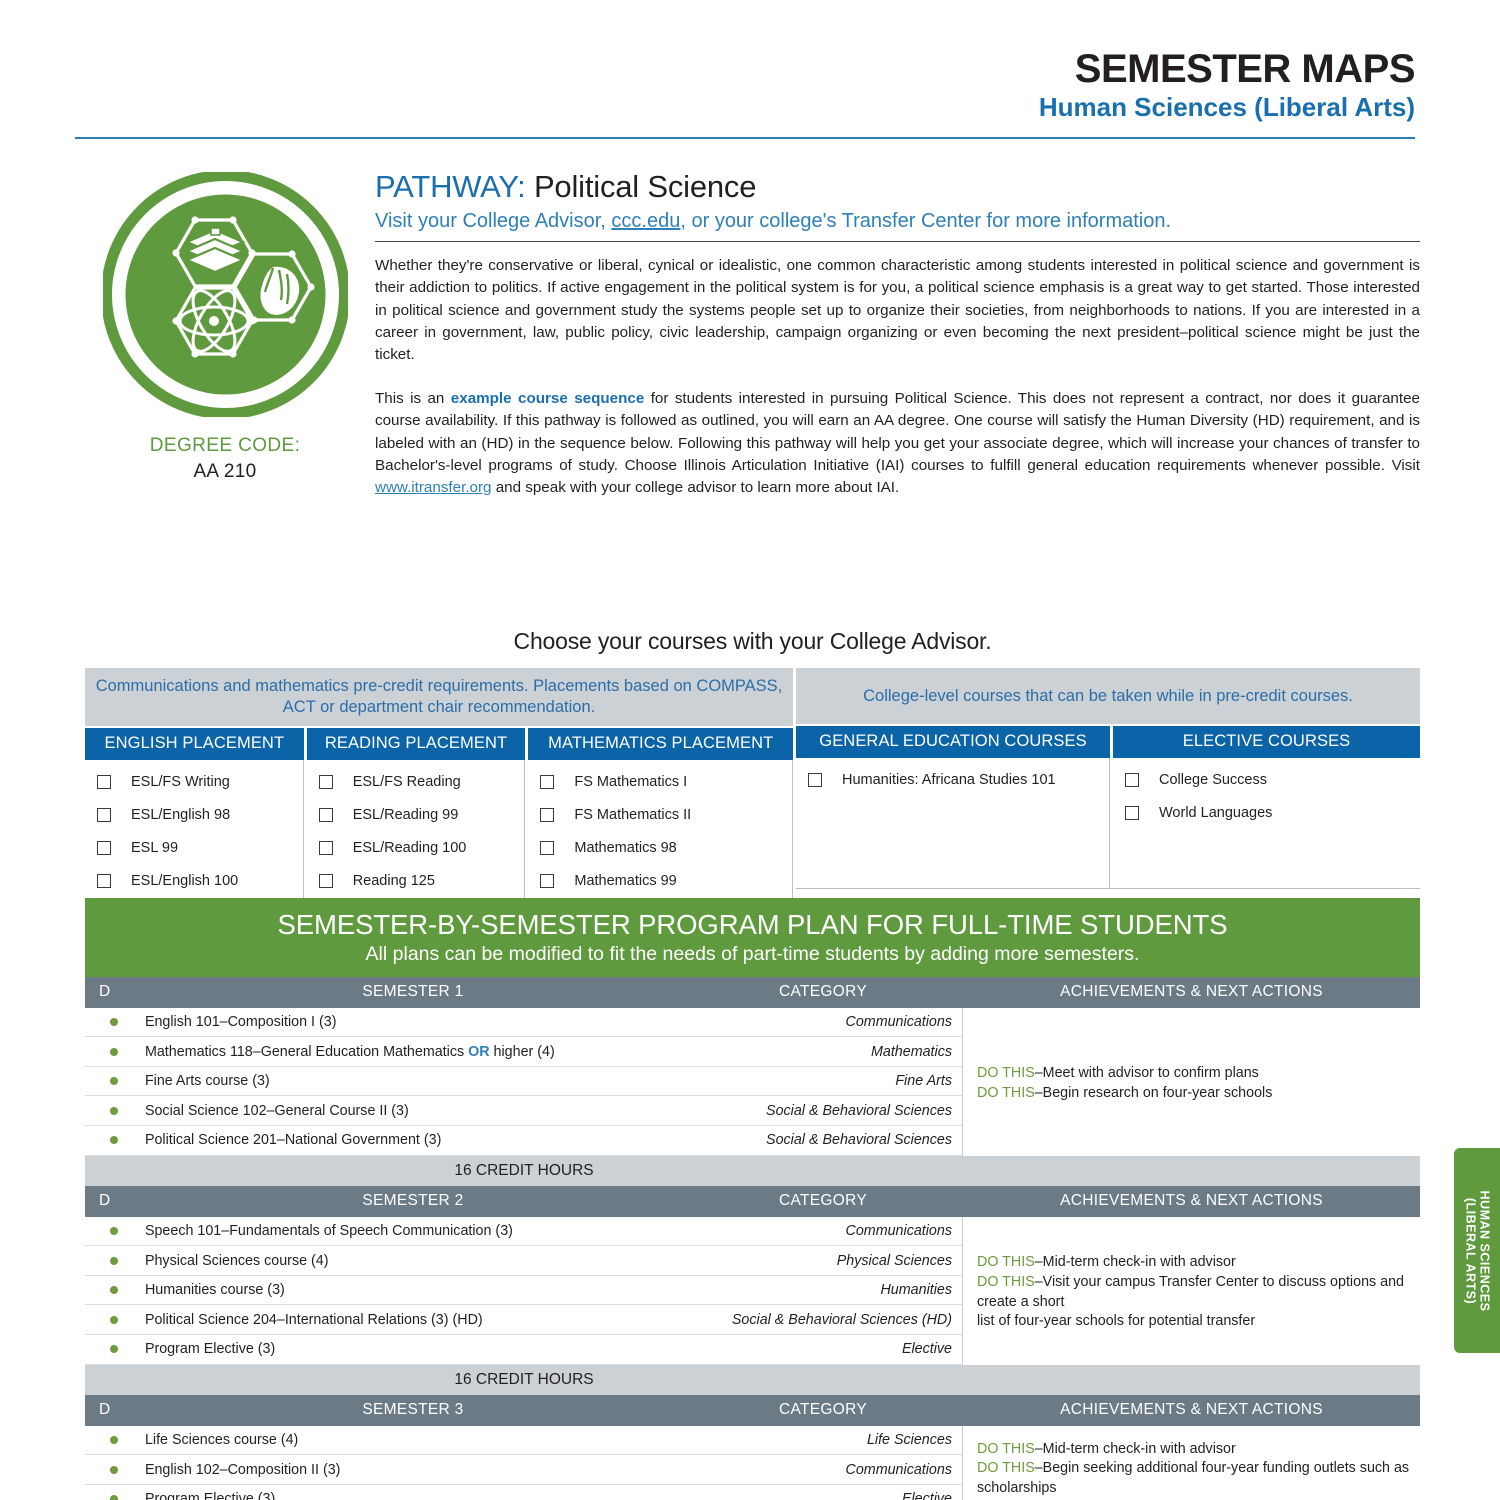 The width and height of the screenshot is (1500, 1500). I want to click on checkbox-label: FS Mathematics I, so click(631, 781).